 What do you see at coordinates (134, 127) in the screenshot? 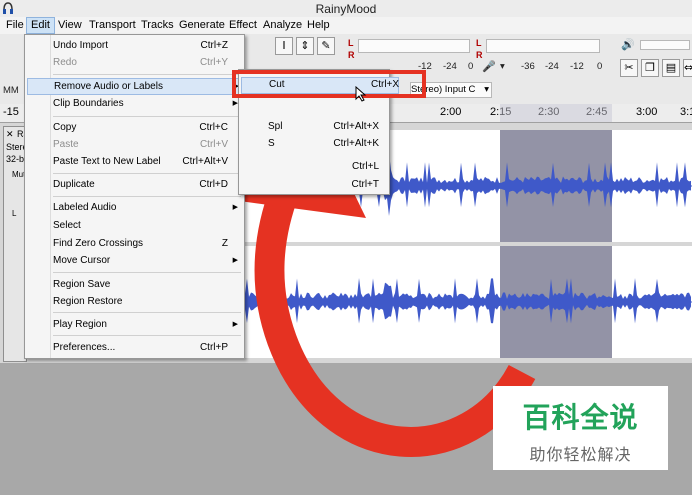
I see `menu-item-copy: Copy Ctrl+C` at bounding box center [134, 127].